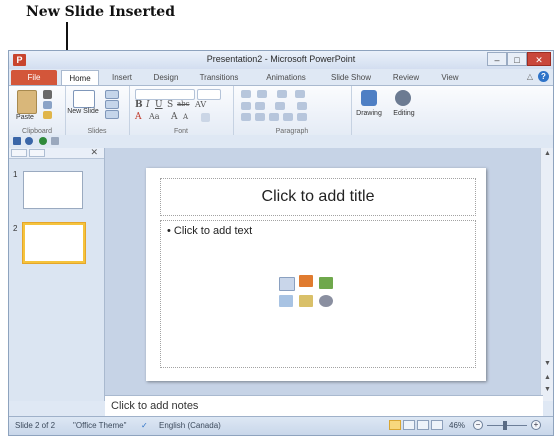 This screenshot has width=558, height=439. Describe the element at coordinates (286, 77) in the screenshot. I see `tab-animations: Animations` at that location.